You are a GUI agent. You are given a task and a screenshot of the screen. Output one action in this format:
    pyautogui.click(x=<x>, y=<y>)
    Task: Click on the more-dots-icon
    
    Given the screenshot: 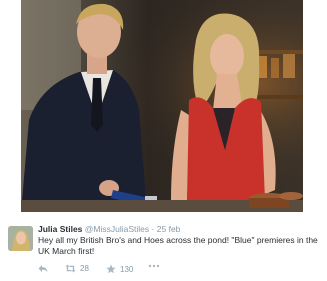 What is the action you would take?
    pyautogui.click(x=154, y=266)
    